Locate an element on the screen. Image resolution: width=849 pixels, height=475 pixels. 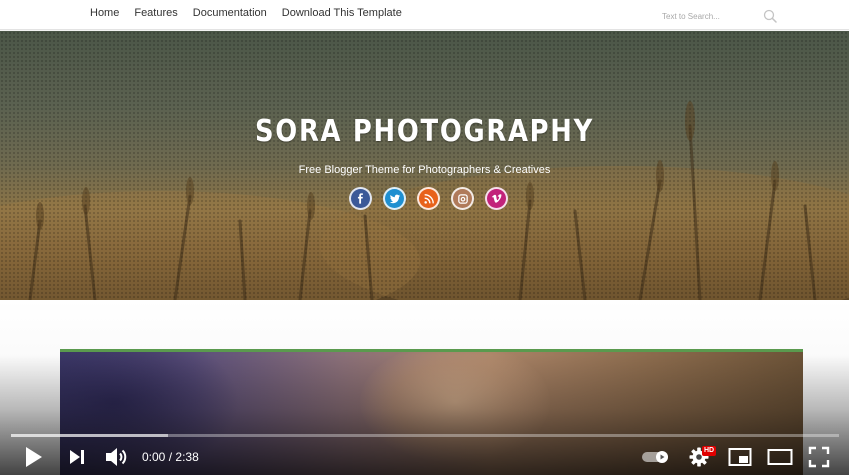
search-input is located at coordinates (710, 16).